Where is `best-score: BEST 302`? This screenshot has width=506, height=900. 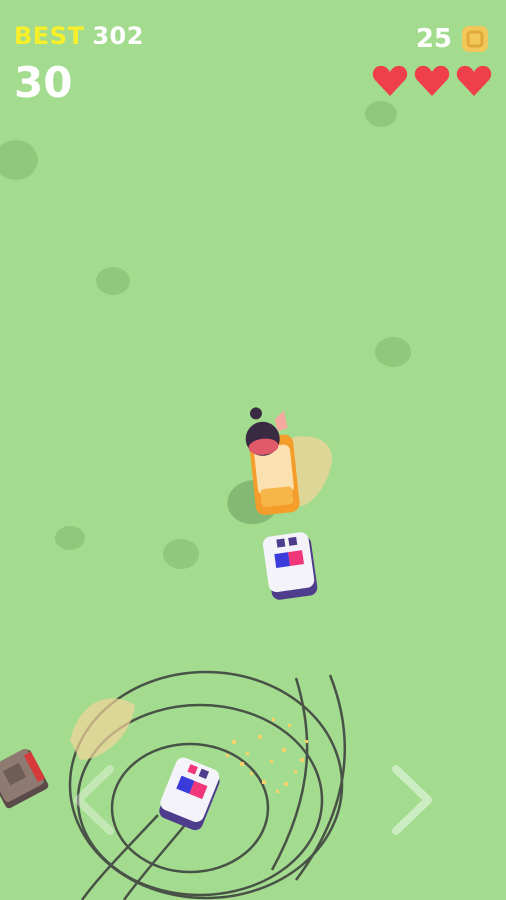 best-score: BEST 302 is located at coordinates (79, 36).